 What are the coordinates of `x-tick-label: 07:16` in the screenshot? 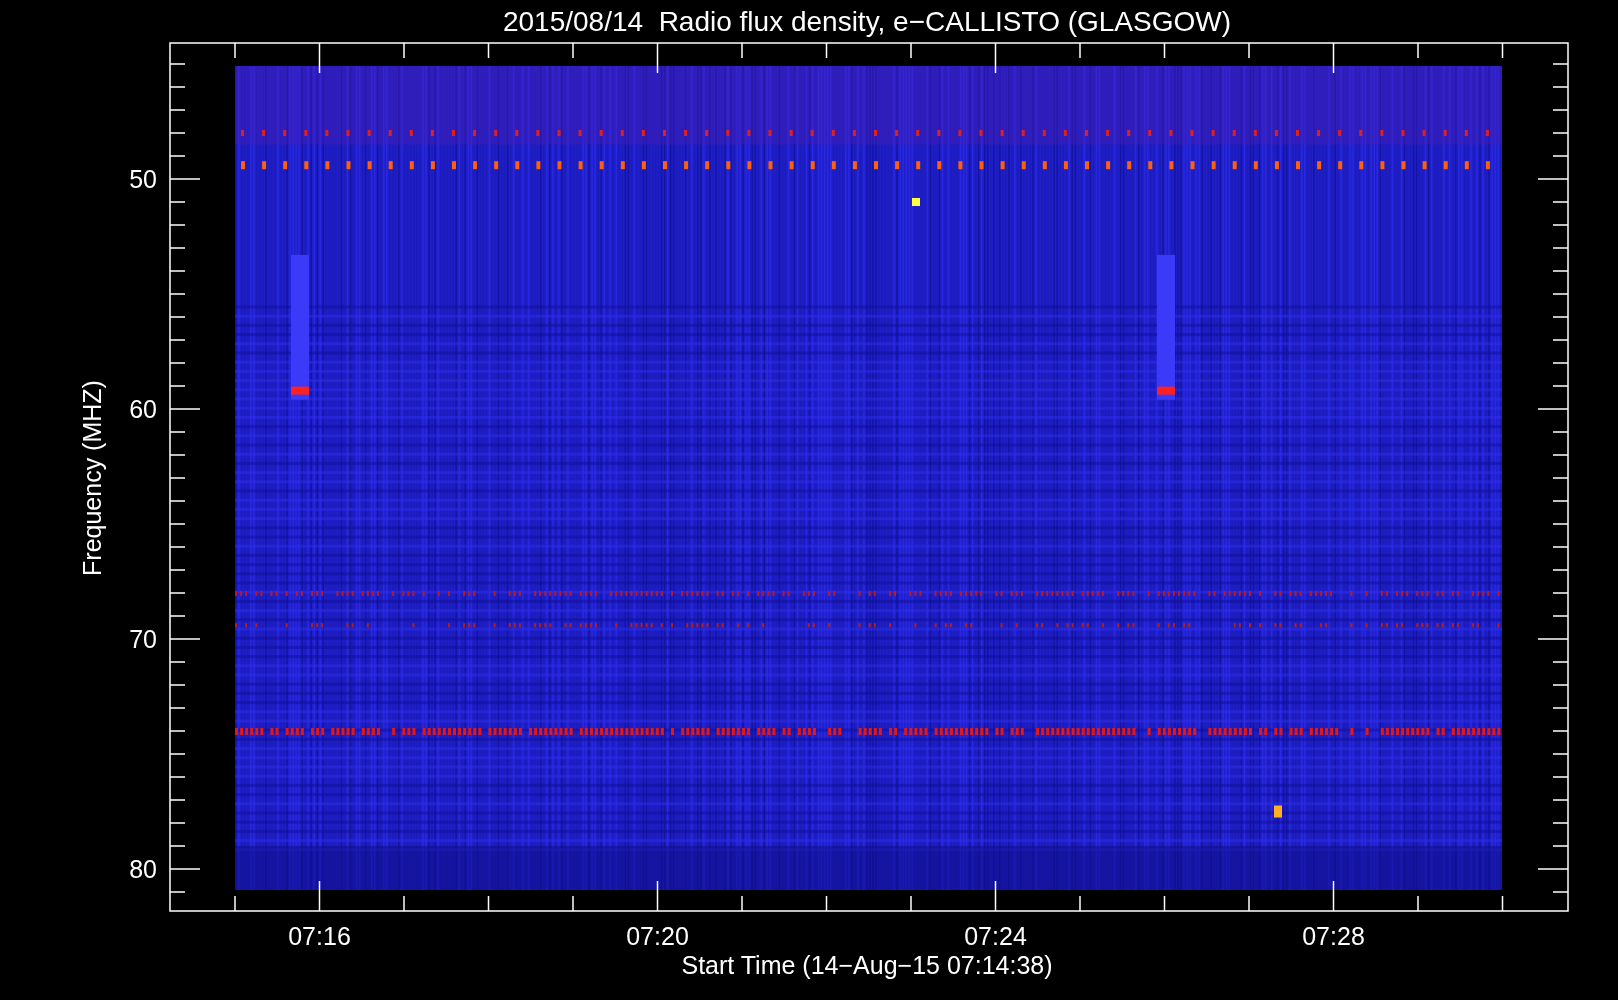 It's located at (319, 936).